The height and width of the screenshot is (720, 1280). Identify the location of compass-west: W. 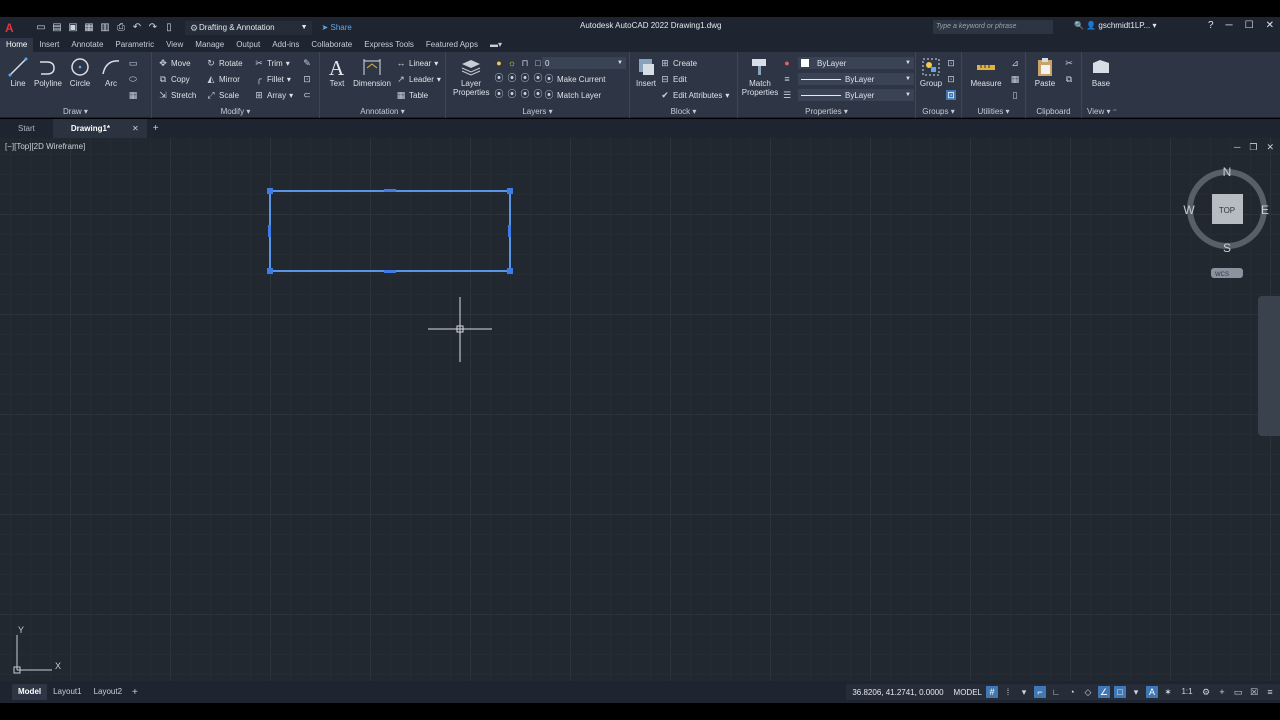
(1189, 210).